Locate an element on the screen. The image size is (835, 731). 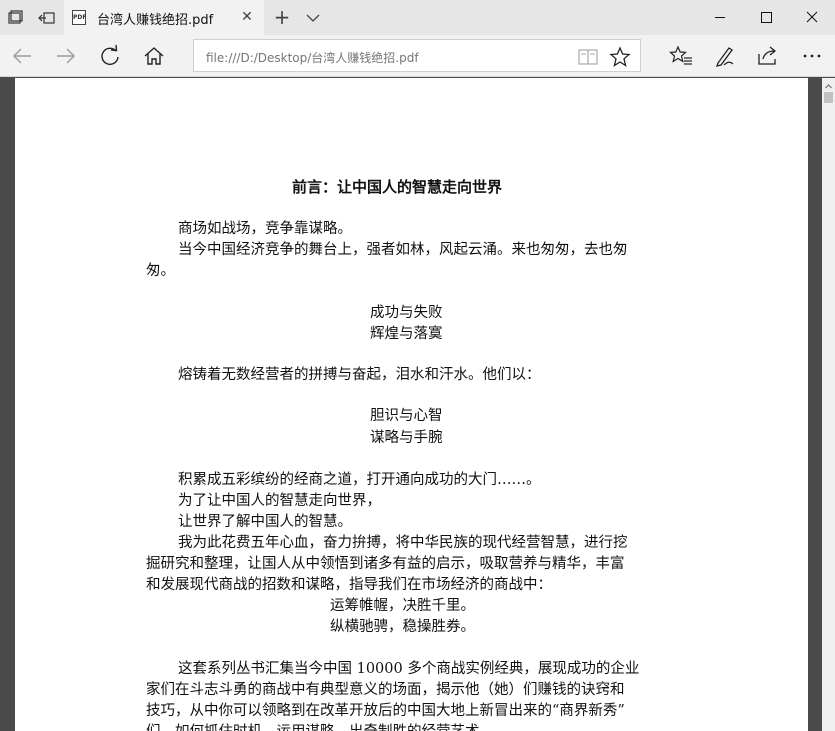
text-line: 技巧，从中你可以领略到在改革开放后的中国大地上新冒出来的“商界新秀” is located at coordinates (385, 711).